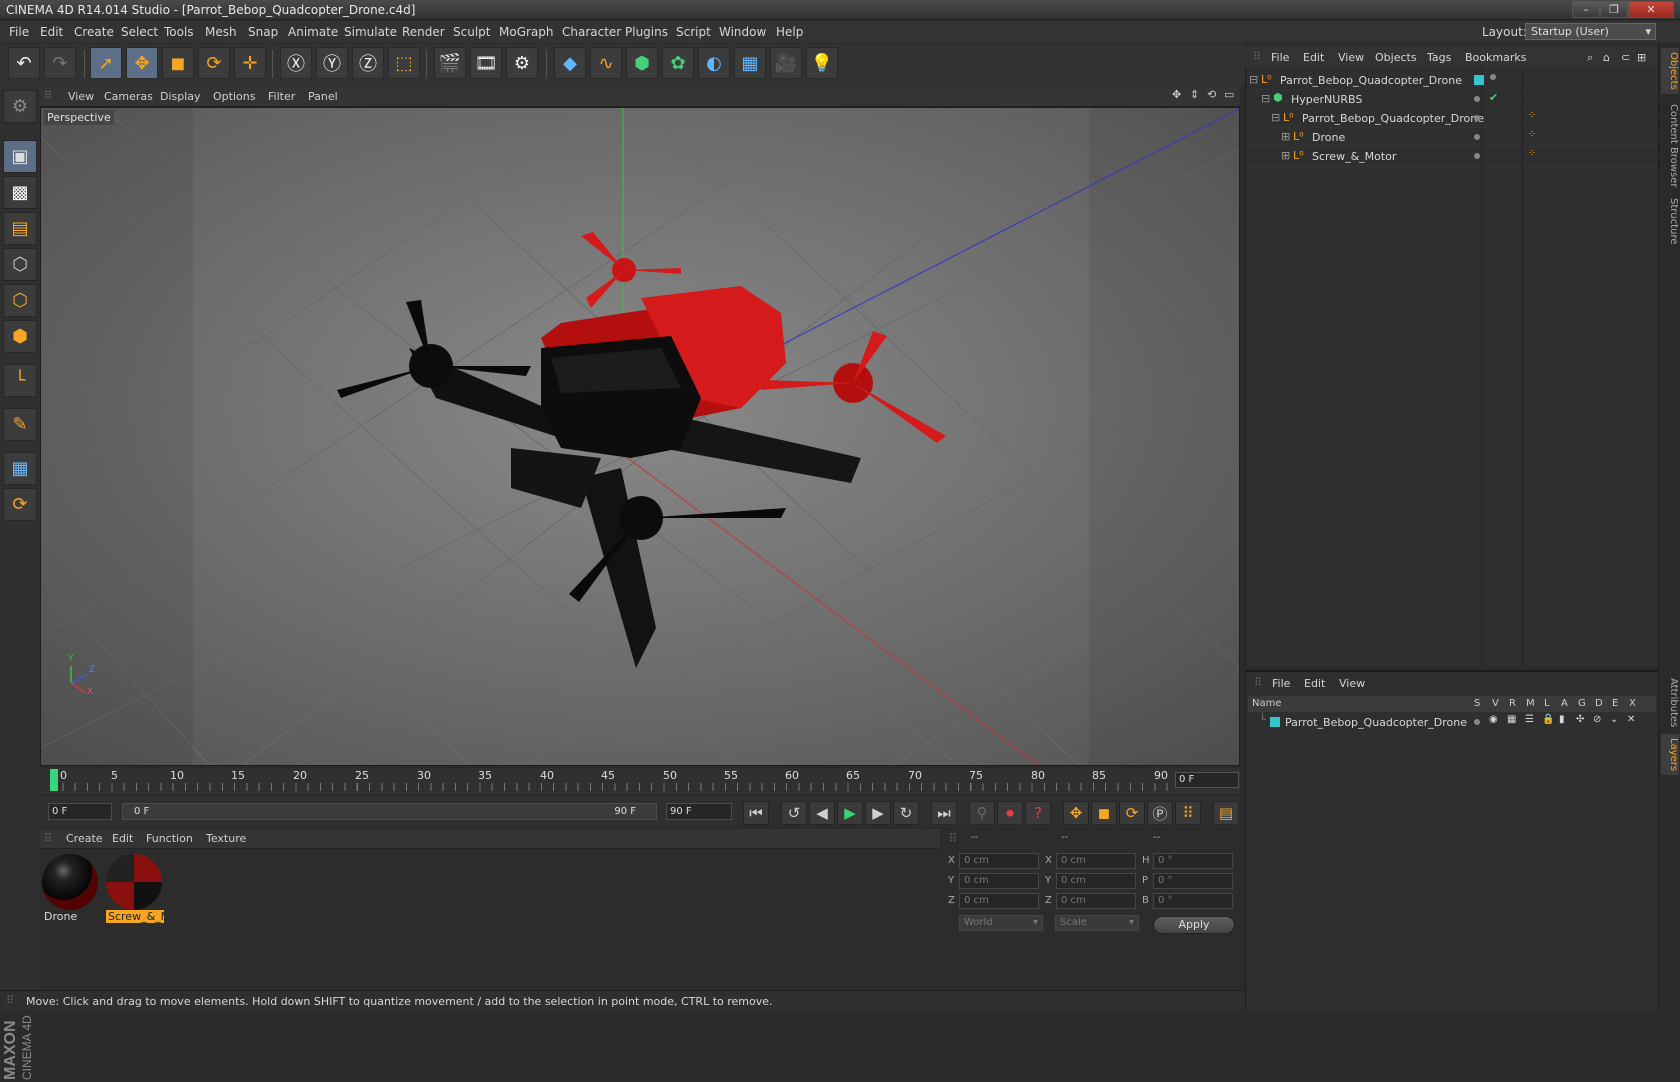 This screenshot has width=1680, height=1082. I want to click on om-menu-file: File, so click(1280, 57).